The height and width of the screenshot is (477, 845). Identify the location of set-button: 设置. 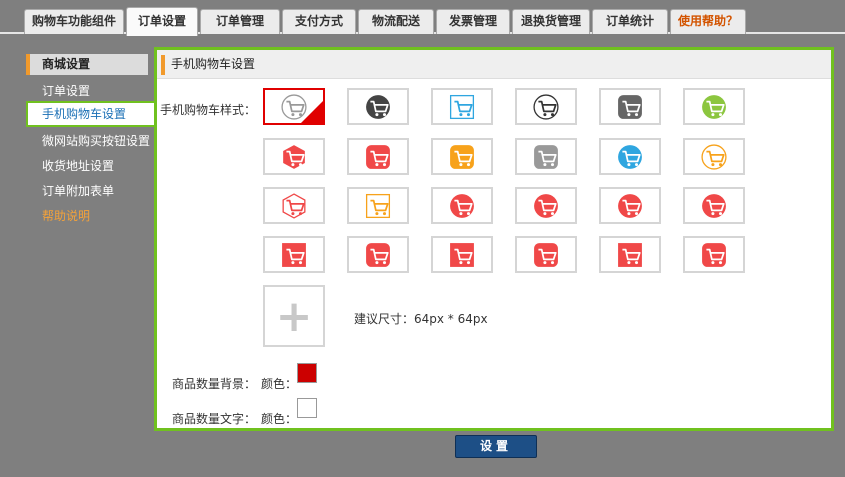
(496, 446).